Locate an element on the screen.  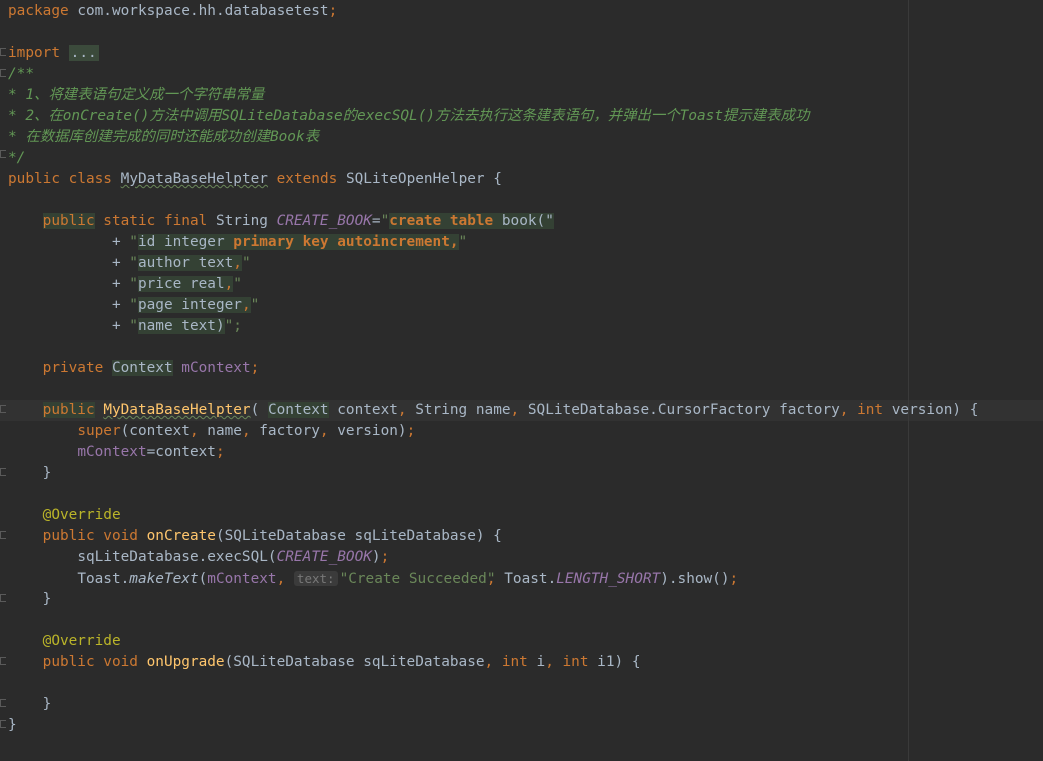
keyword: public is located at coordinates (68, 410).